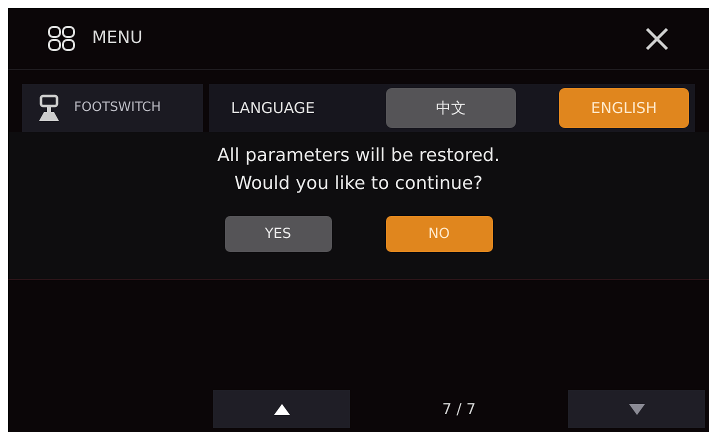 The height and width of the screenshot is (432, 709). Describe the element at coordinates (62, 39) in the screenshot. I see `menu-grid-icon` at that location.